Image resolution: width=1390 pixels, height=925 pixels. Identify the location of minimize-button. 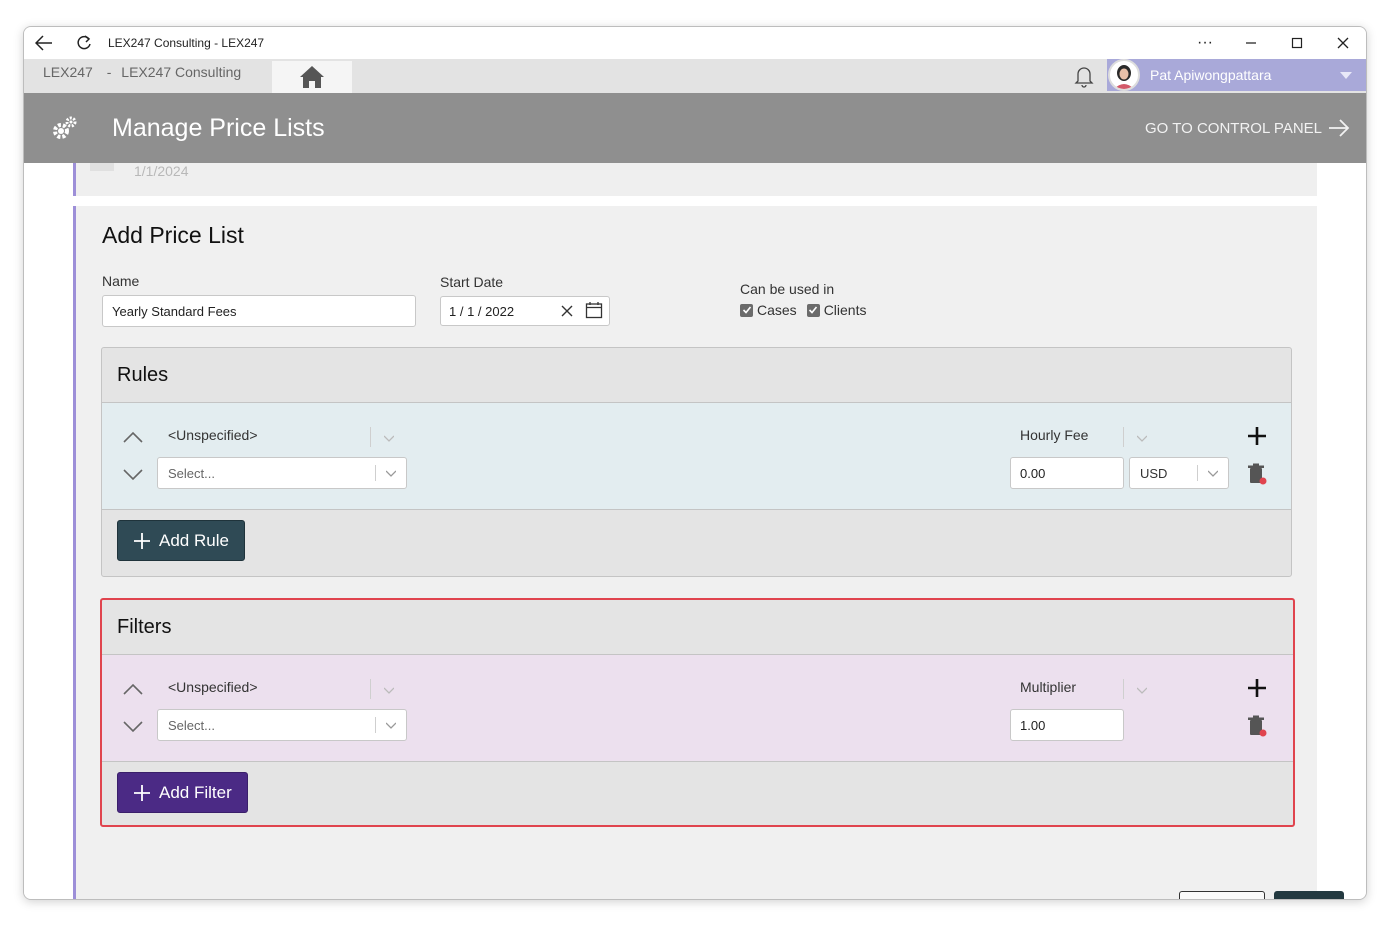
(1251, 43).